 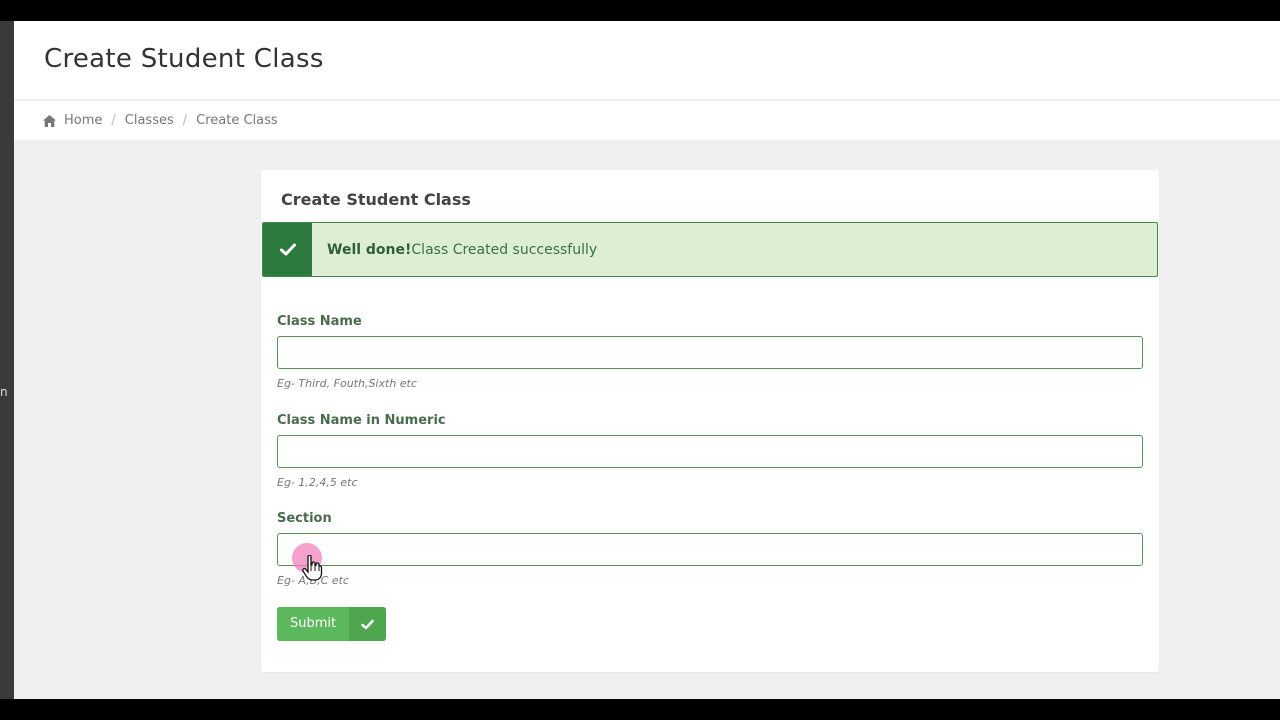 What do you see at coordinates (313, 624) in the screenshot?
I see `submit-label: Submit` at bounding box center [313, 624].